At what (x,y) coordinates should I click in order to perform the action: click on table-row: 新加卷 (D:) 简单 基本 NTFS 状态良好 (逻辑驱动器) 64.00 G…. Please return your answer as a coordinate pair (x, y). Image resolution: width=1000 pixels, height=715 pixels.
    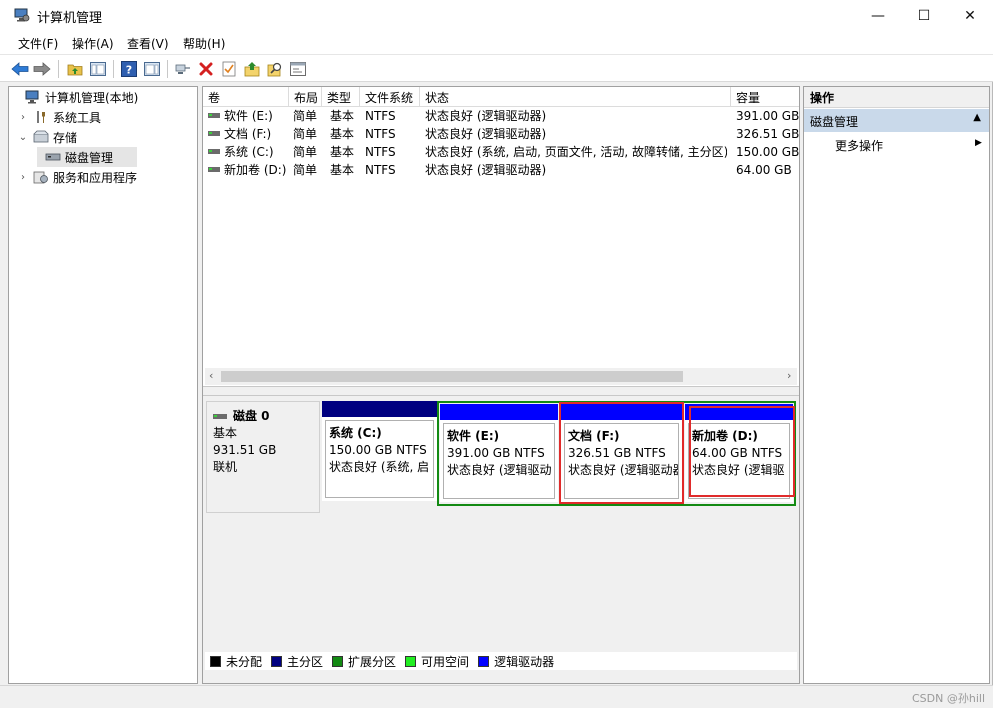
    Looking at the image, I should click on (501, 170).